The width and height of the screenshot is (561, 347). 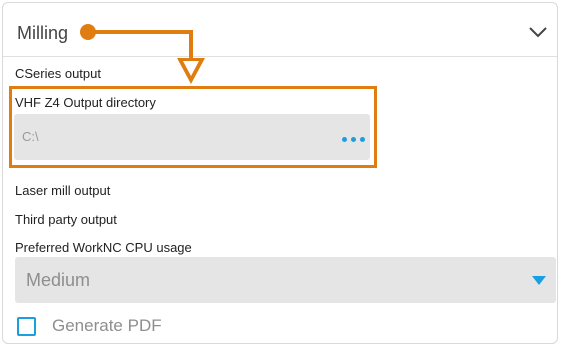 What do you see at coordinates (58, 73) in the screenshot?
I see `cseries-output-label: CSeries output` at bounding box center [58, 73].